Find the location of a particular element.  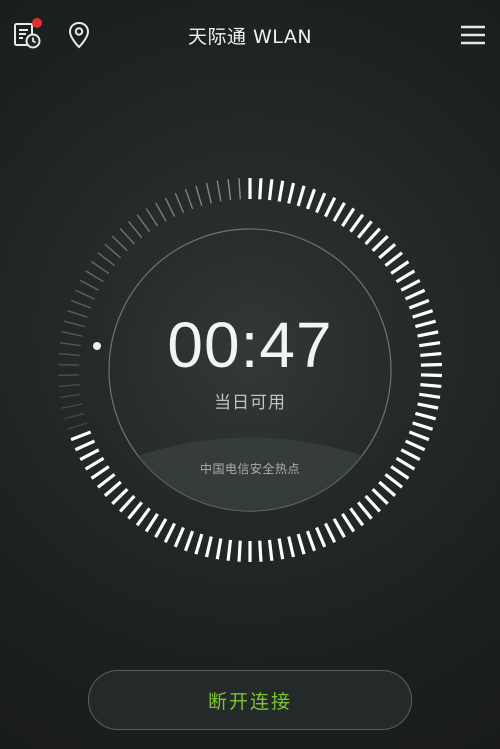

time-caption: 当日可用 is located at coordinates (250, 403).